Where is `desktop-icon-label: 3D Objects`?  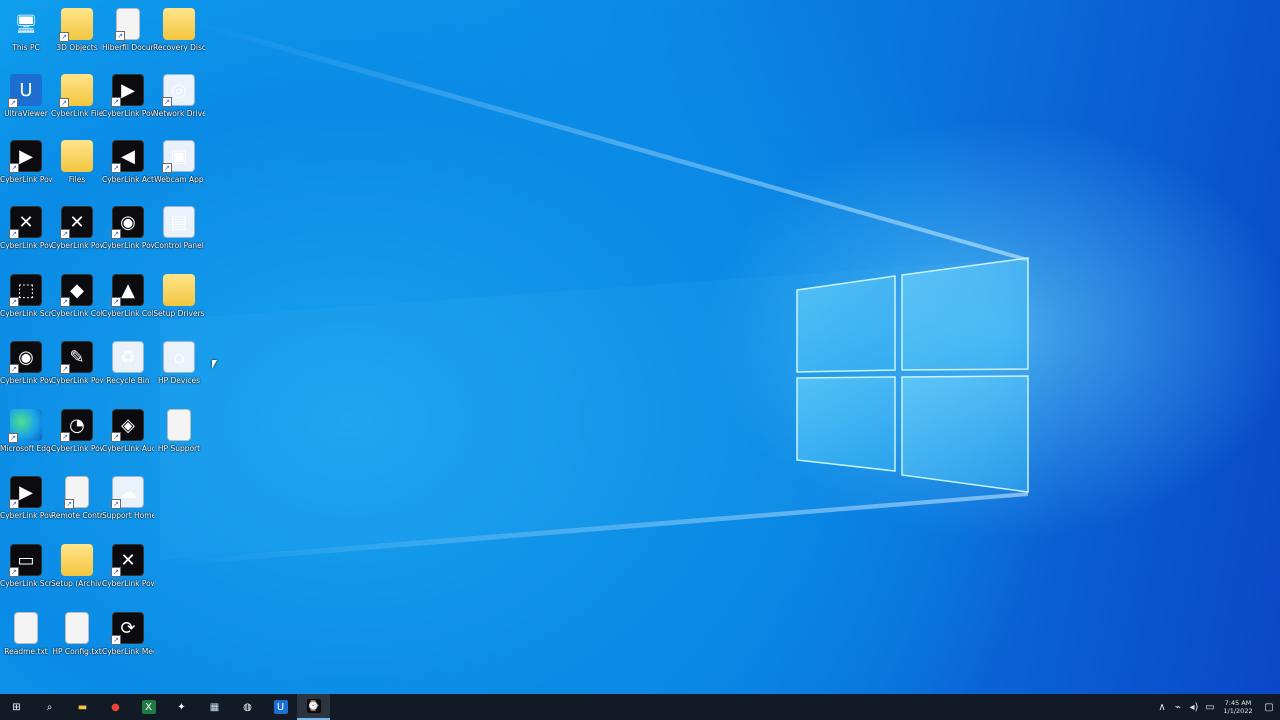 desktop-icon-label: 3D Objects is located at coordinates (77, 47).